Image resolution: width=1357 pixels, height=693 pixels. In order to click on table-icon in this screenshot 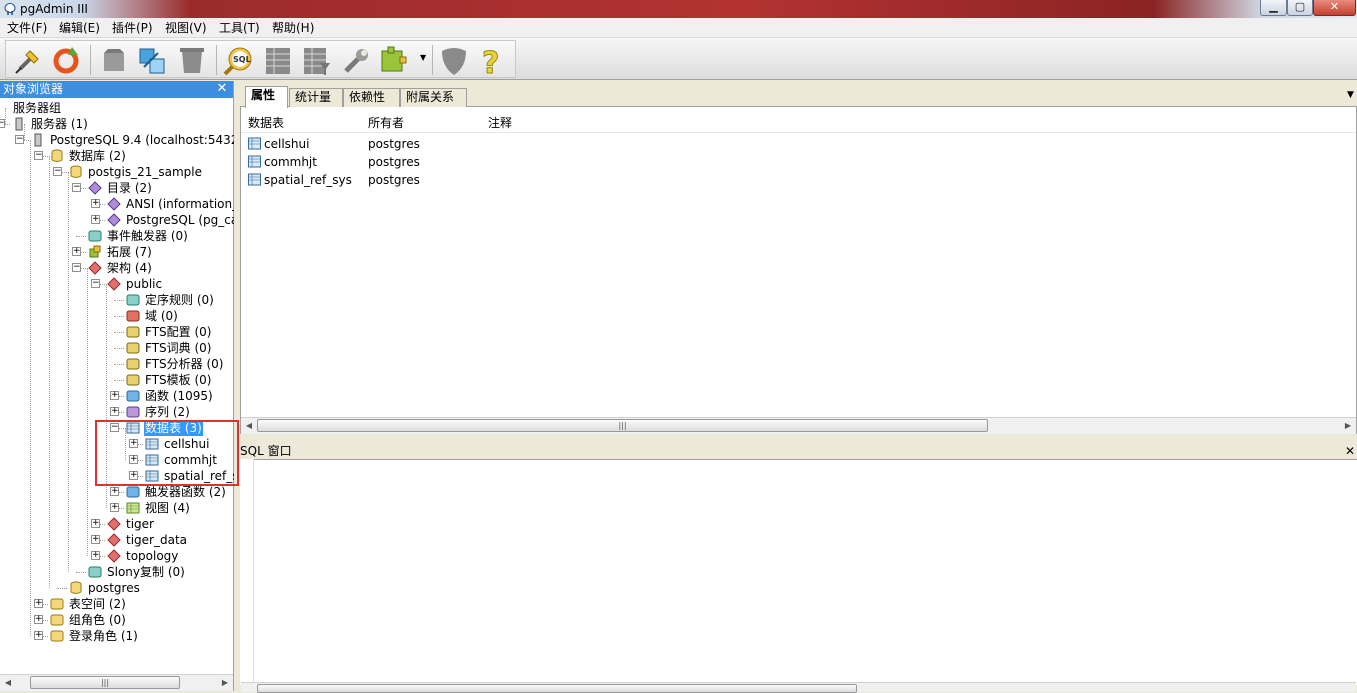, I will do `click(133, 508)`.